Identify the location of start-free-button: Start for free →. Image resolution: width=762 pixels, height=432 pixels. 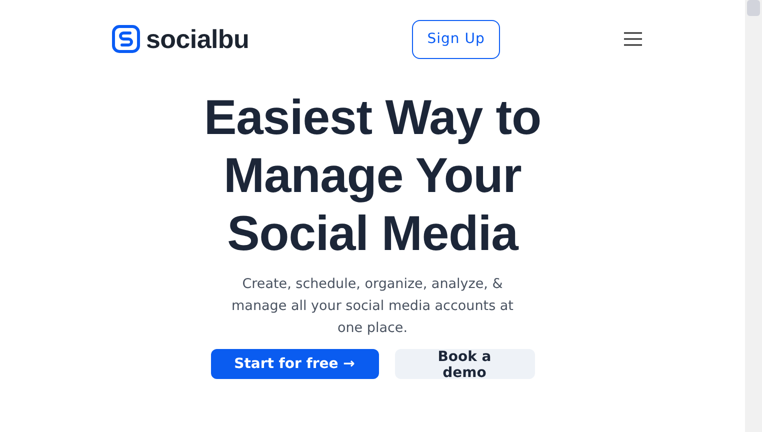
(294, 364).